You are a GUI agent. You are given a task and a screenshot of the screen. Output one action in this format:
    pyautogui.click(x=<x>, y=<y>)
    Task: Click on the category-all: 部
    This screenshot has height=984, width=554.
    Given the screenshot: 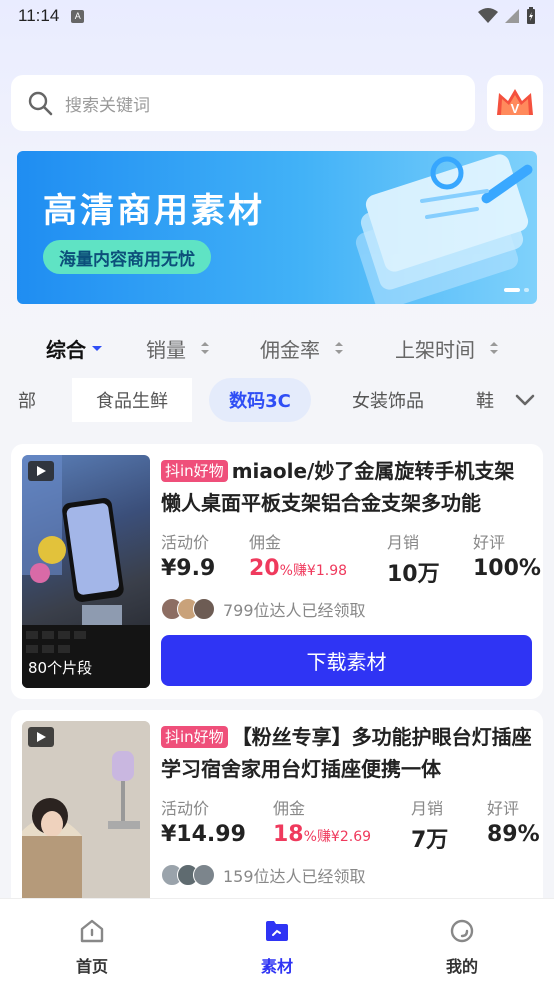 What is the action you would take?
    pyautogui.click(x=18, y=400)
    